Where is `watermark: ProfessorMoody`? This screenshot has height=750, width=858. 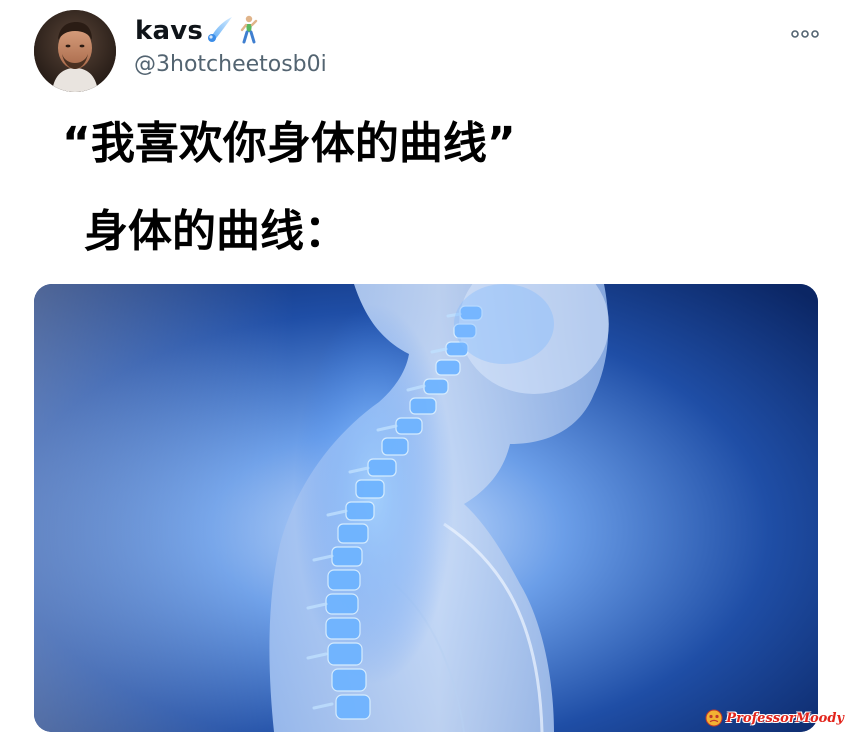
watermark: ProfessorMoody is located at coordinates (774, 718).